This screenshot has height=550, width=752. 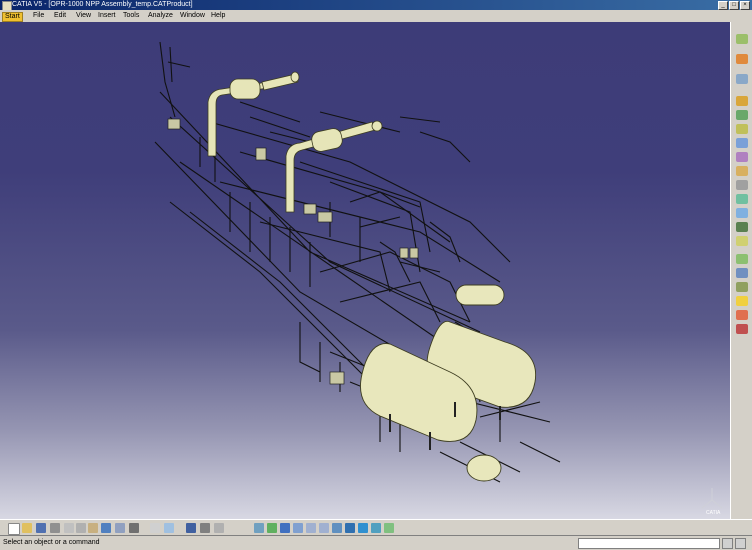 What do you see at coordinates (218, 16) in the screenshot?
I see `menu-help: Help` at bounding box center [218, 16].